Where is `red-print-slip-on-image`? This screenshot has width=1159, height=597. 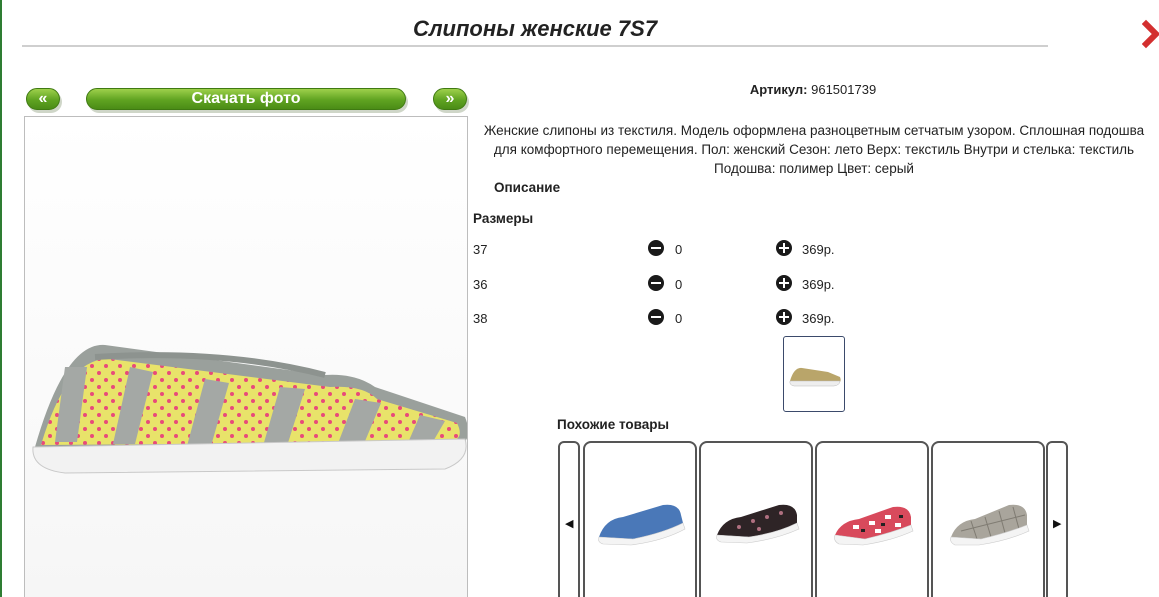 red-print-slip-on-image is located at coordinates (874, 526).